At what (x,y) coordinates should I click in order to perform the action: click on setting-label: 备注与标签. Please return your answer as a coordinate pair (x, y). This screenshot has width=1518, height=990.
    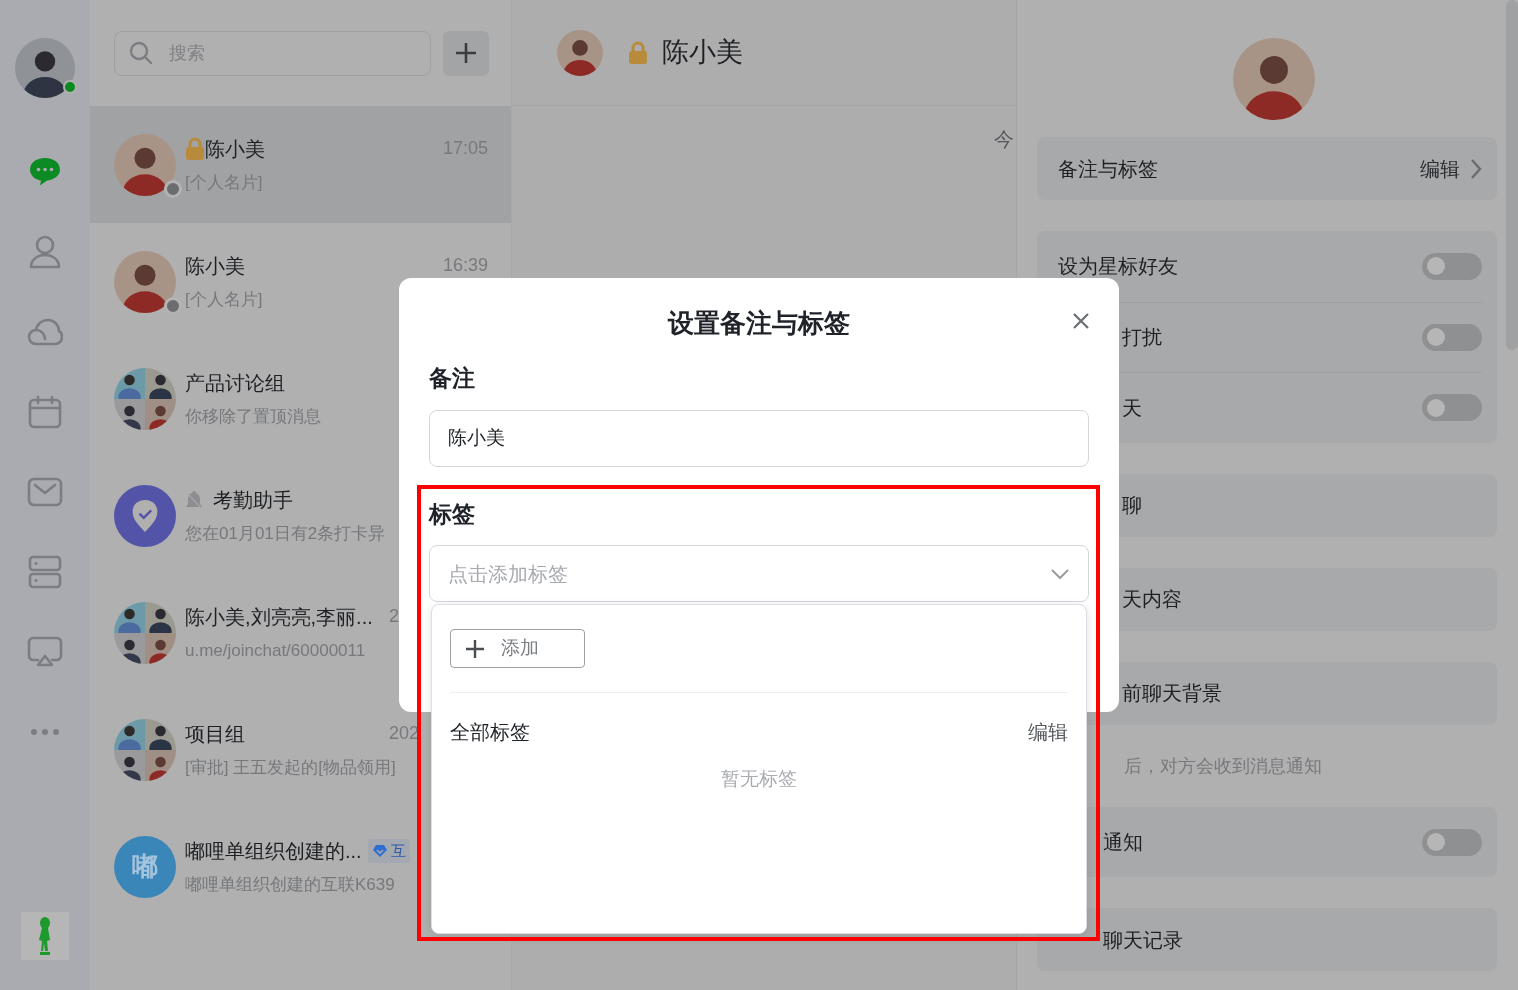
    Looking at the image, I should click on (1108, 169).